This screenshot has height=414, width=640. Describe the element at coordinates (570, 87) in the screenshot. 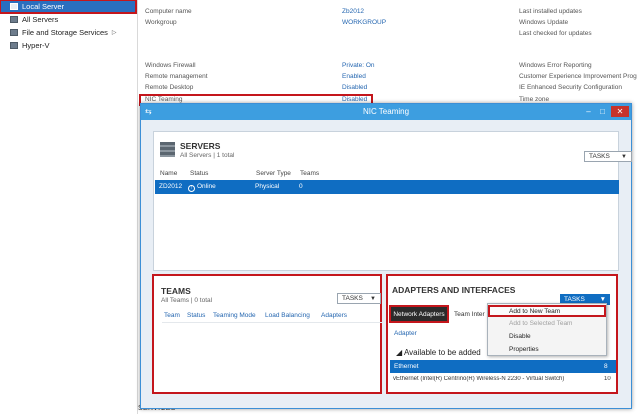

I see `prop-right-label: IE Enhanced Security Configuration` at that location.